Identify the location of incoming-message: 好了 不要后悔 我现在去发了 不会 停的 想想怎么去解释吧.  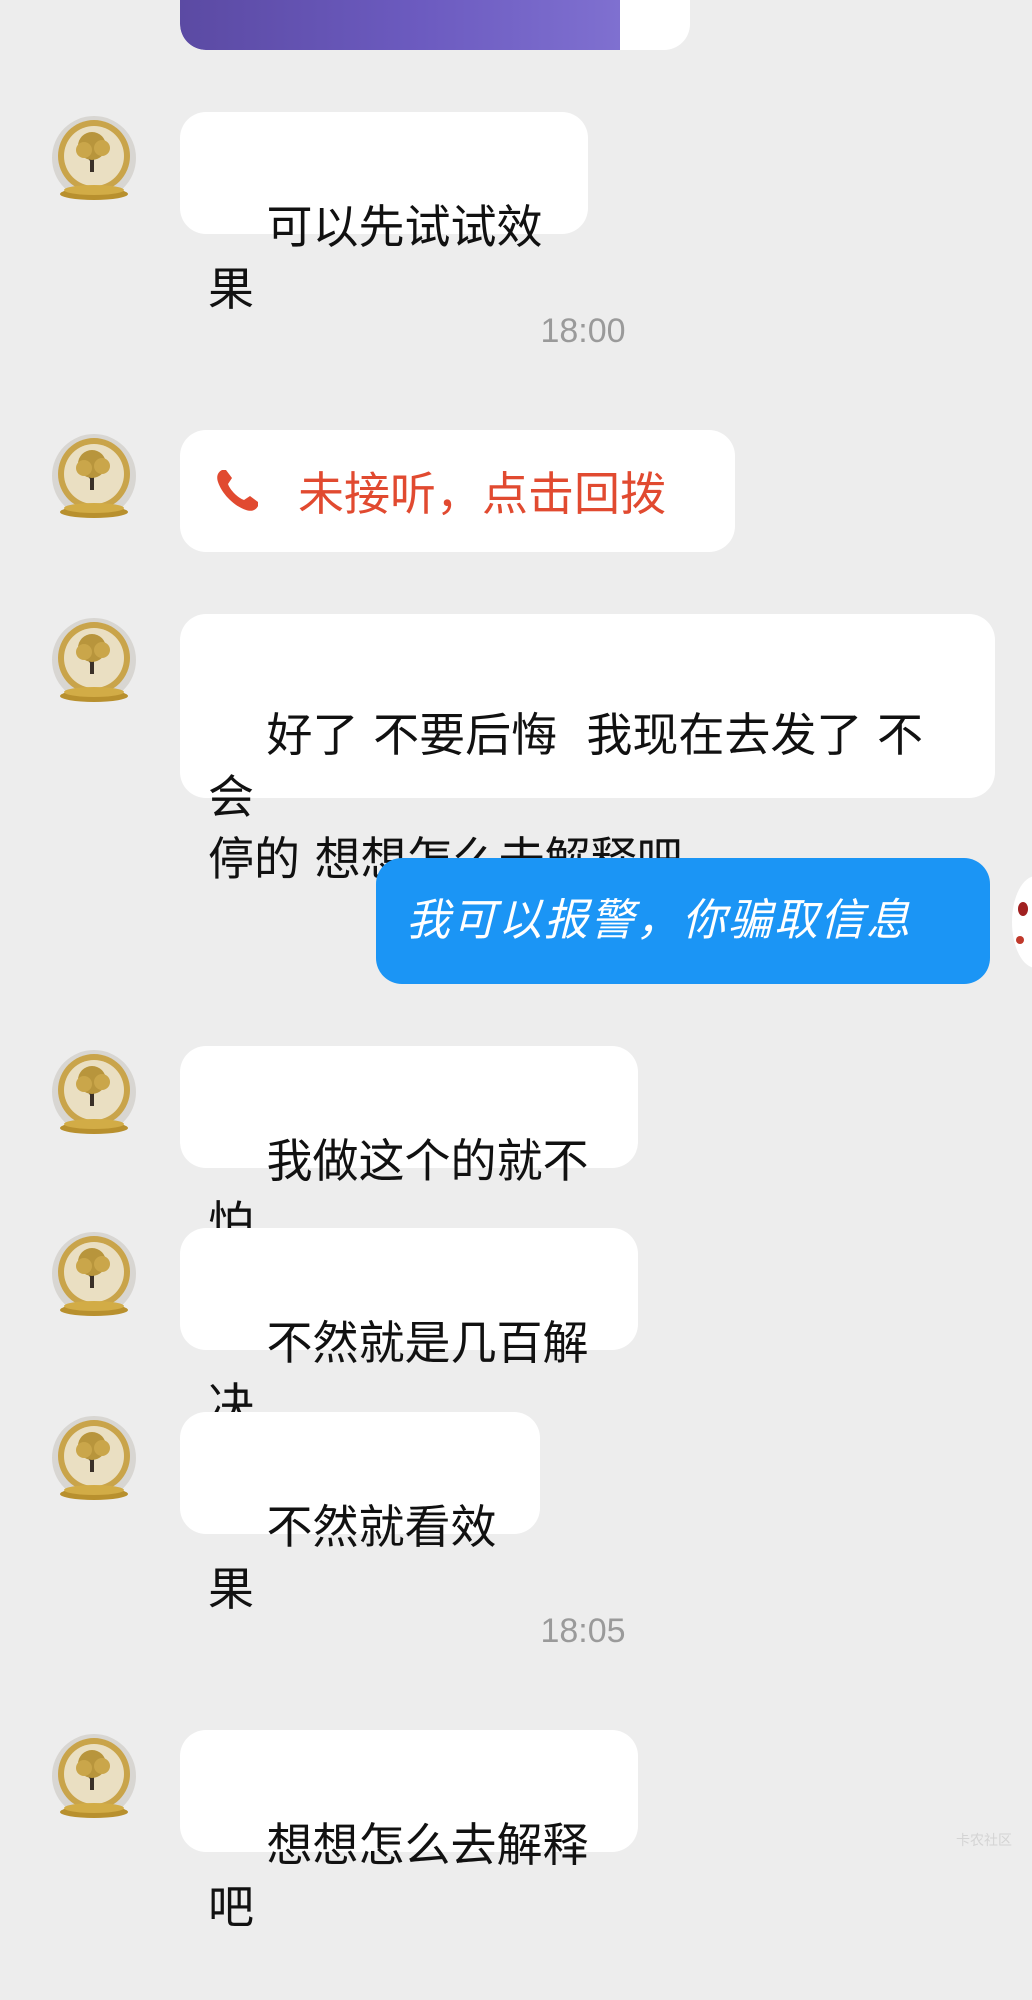
(587, 750).